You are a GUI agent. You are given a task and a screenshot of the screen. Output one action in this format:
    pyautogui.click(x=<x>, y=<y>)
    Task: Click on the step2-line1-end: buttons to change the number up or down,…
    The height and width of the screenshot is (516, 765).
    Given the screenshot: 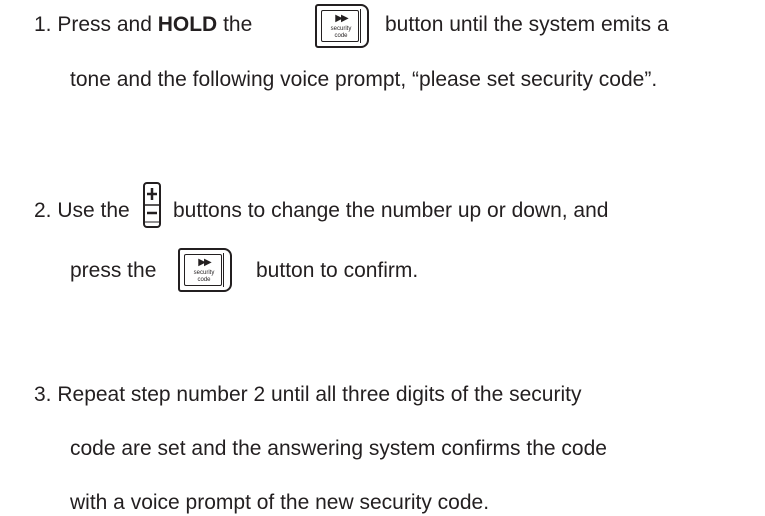 What is the action you would take?
    pyautogui.click(x=391, y=210)
    